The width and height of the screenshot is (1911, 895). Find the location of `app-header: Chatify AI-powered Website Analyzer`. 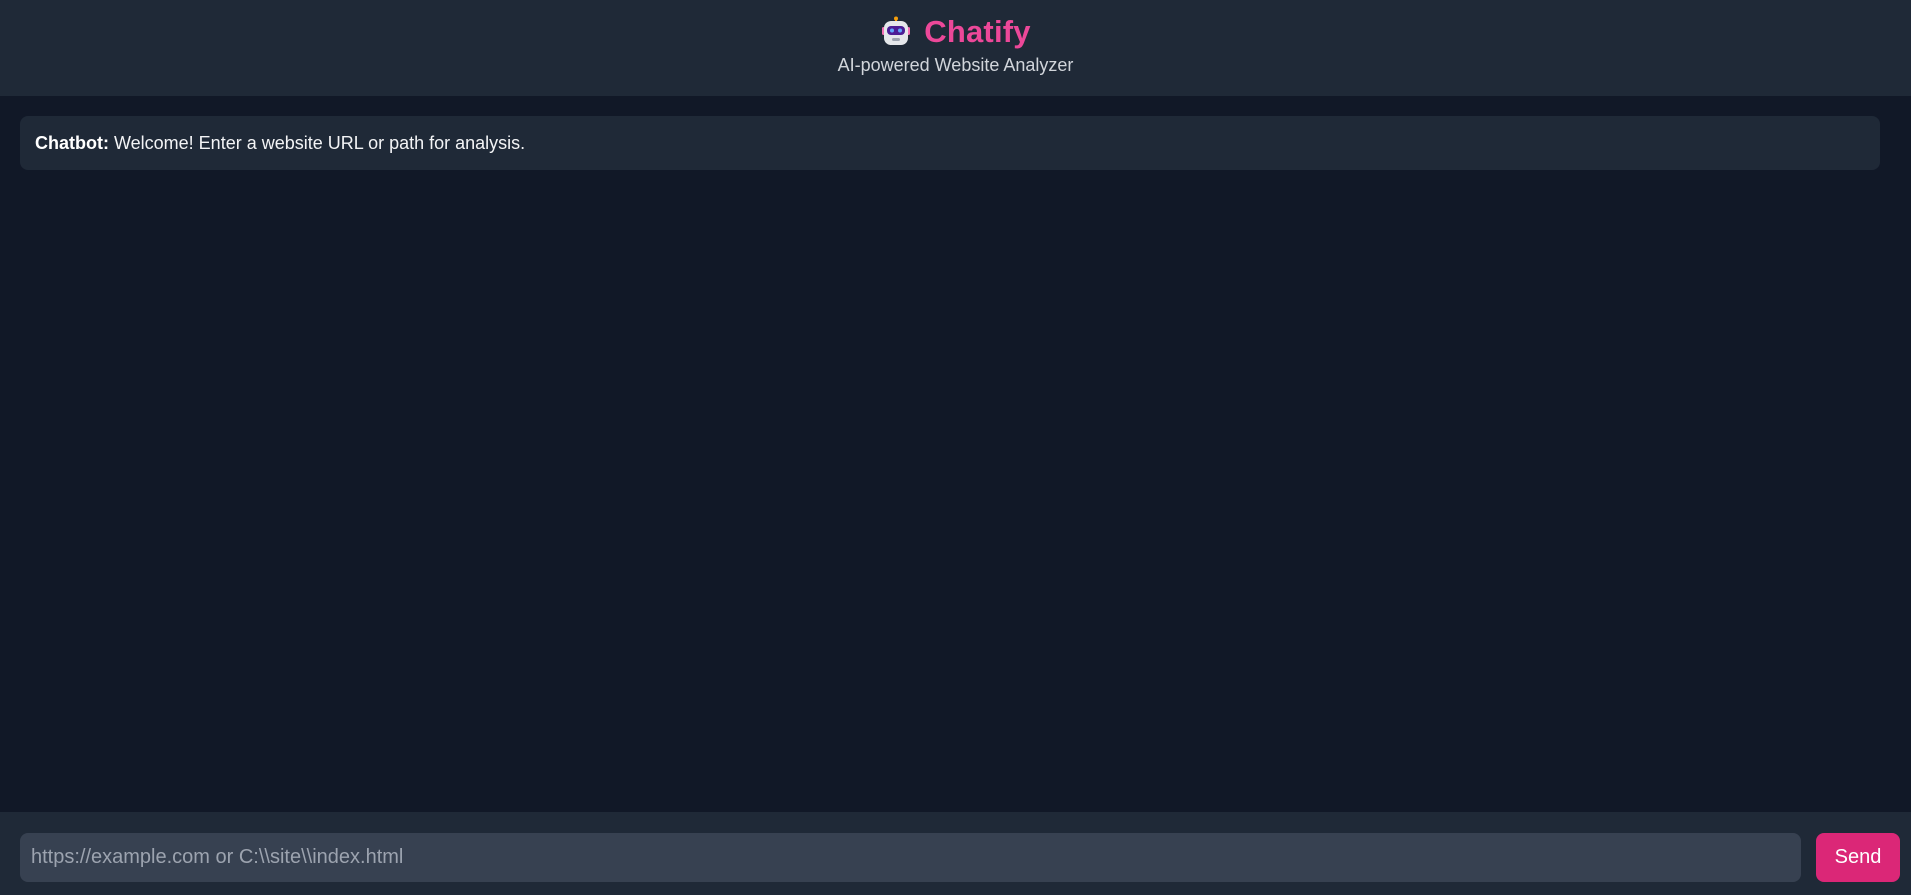

app-header: Chatify AI-powered Website Analyzer is located at coordinates (955, 48).